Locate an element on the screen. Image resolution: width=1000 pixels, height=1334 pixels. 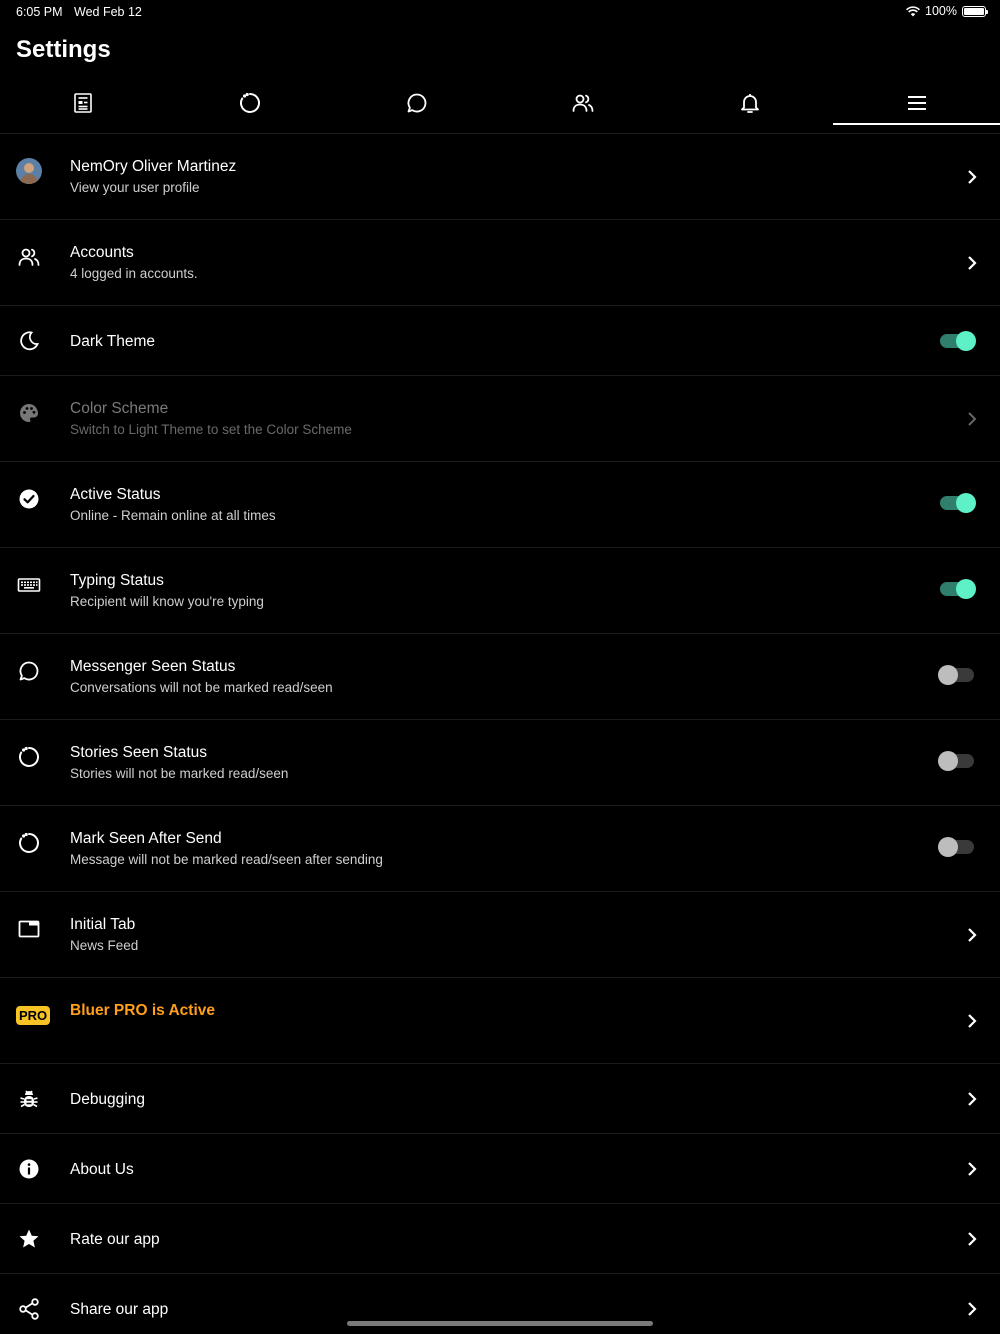
notifications-icon is located at coordinates (750, 103).